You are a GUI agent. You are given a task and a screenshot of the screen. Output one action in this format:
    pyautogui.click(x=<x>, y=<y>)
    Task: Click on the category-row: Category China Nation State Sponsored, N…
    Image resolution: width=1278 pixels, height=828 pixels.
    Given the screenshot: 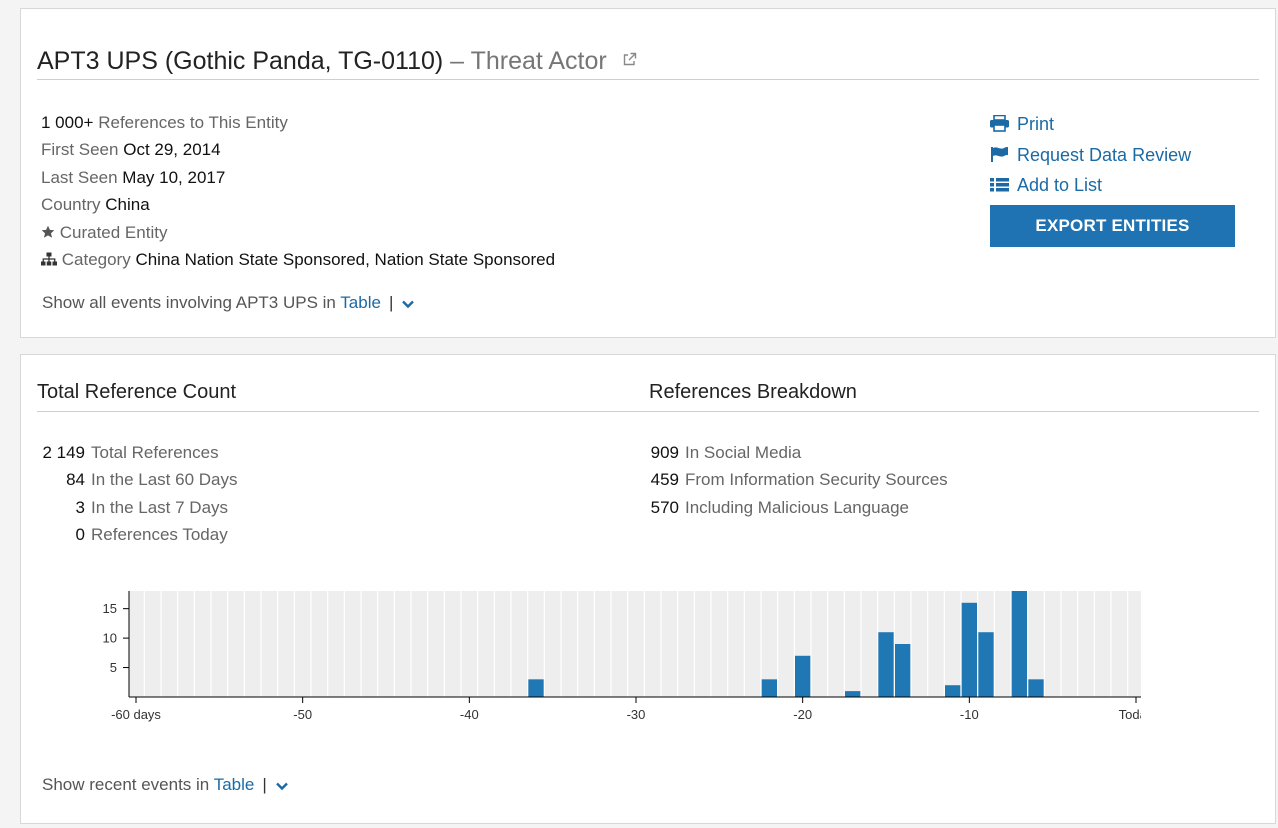 What is the action you would take?
    pyautogui.click(x=298, y=259)
    